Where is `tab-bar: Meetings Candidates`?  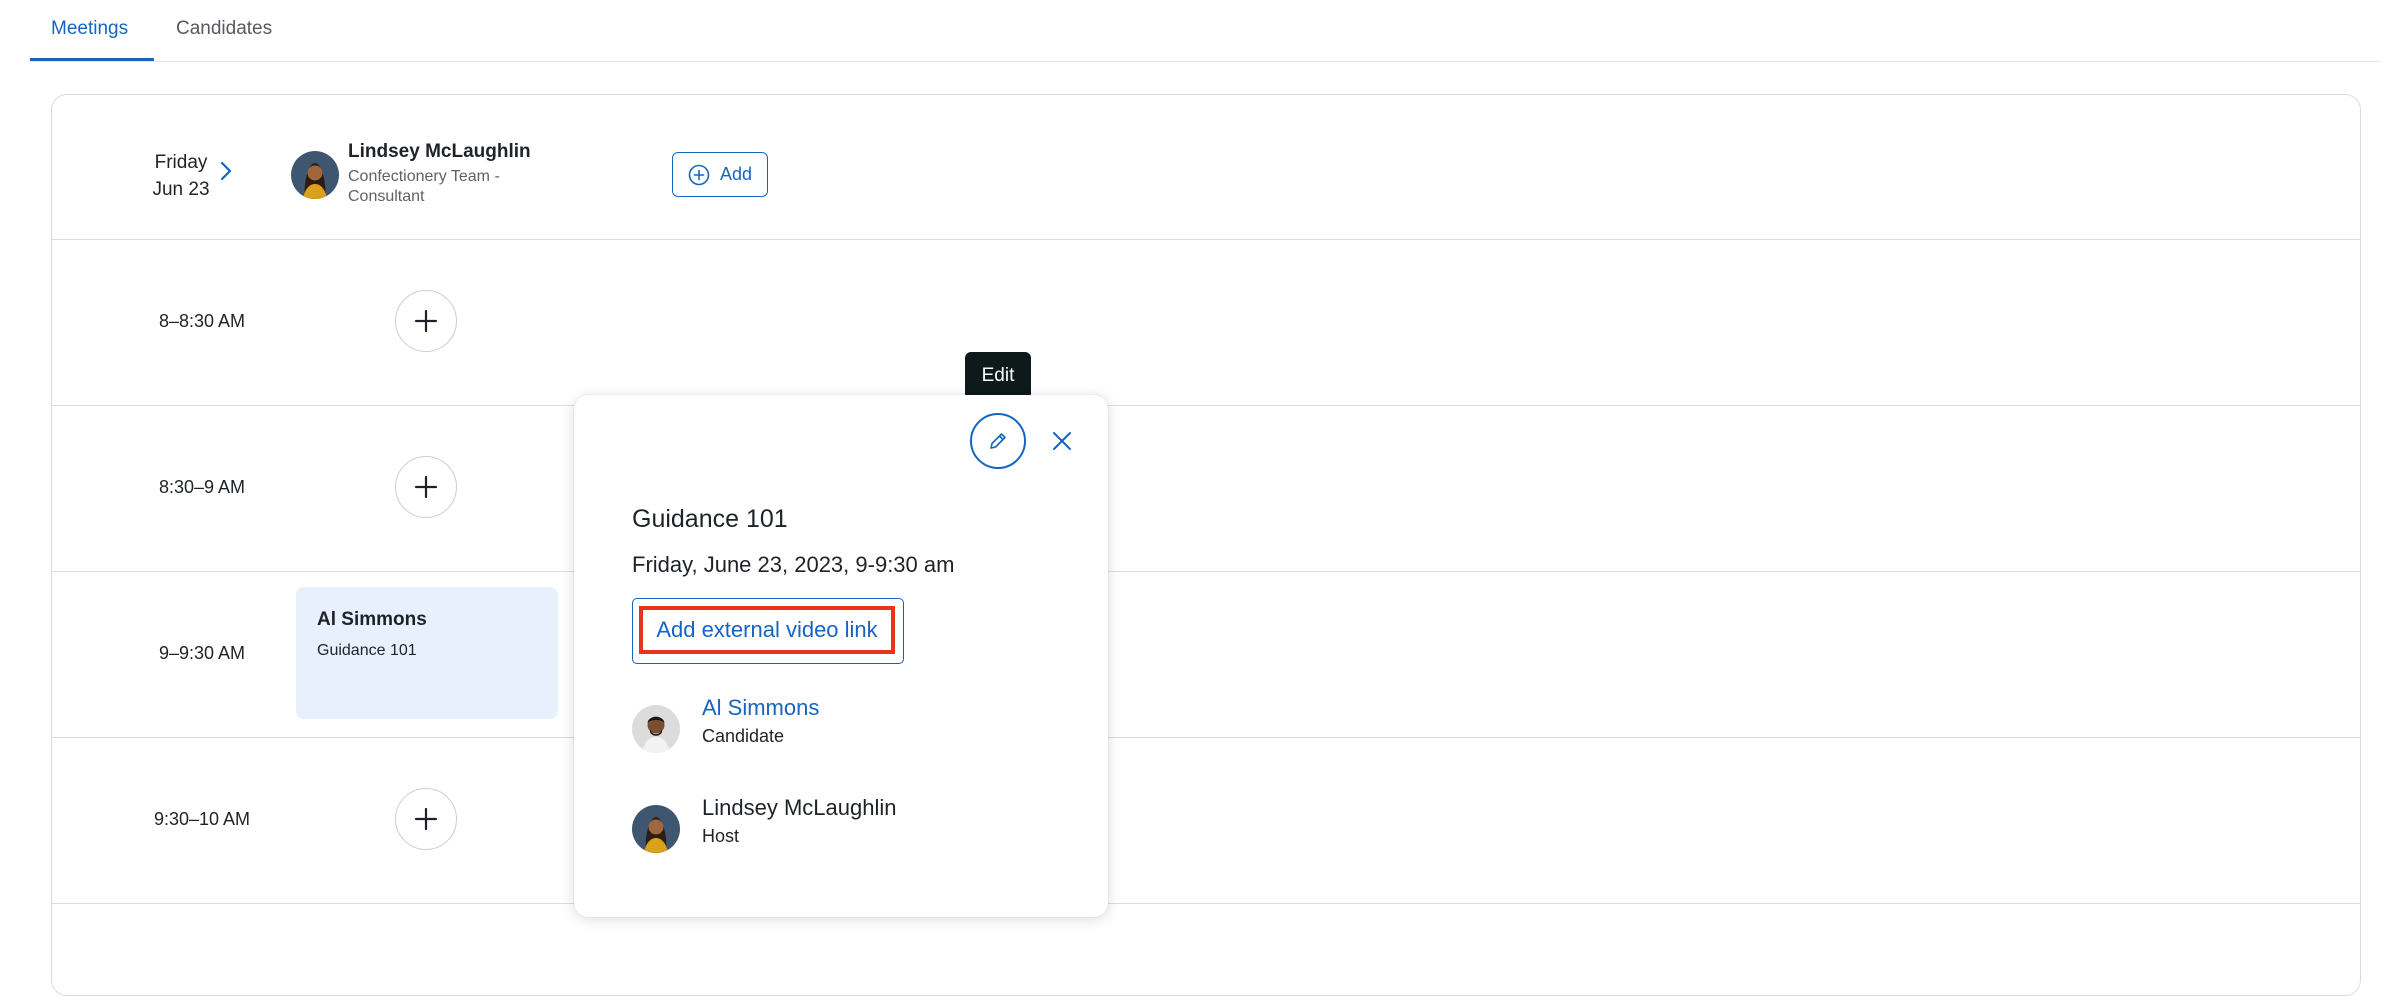
tab-bar: Meetings Candidates is located at coordinates (1205, 31).